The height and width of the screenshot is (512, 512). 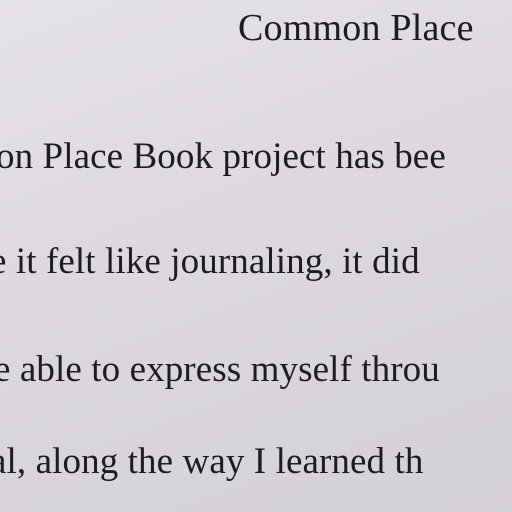 I want to click on text-line-2: e it felt like journaling, it did, so click(x=210, y=261).